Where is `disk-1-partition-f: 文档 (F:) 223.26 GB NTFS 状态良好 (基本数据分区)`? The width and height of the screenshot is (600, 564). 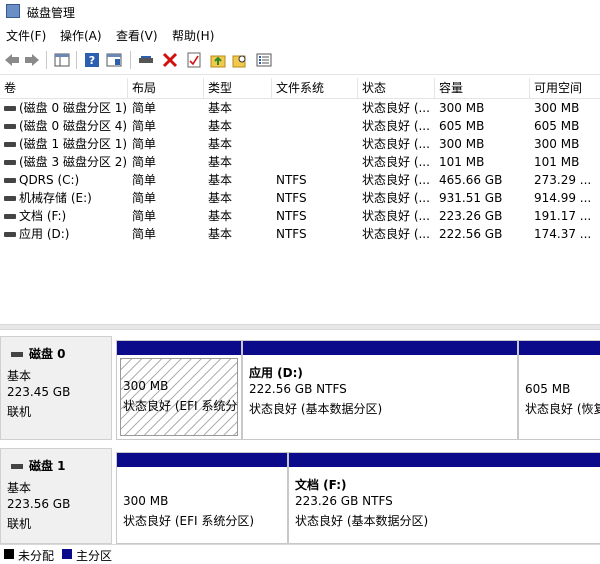 disk-1-partition-f: 文档 (F:) 223.26 GB NTFS 状态良好 (基本数据分区) is located at coordinates (444, 498).